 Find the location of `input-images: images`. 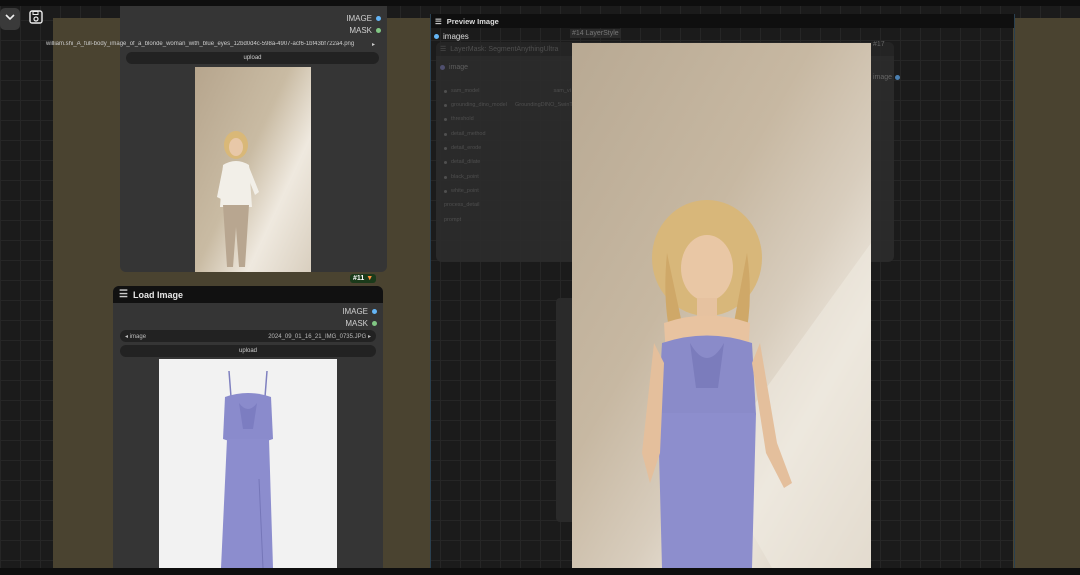

input-images: images is located at coordinates (451, 36).